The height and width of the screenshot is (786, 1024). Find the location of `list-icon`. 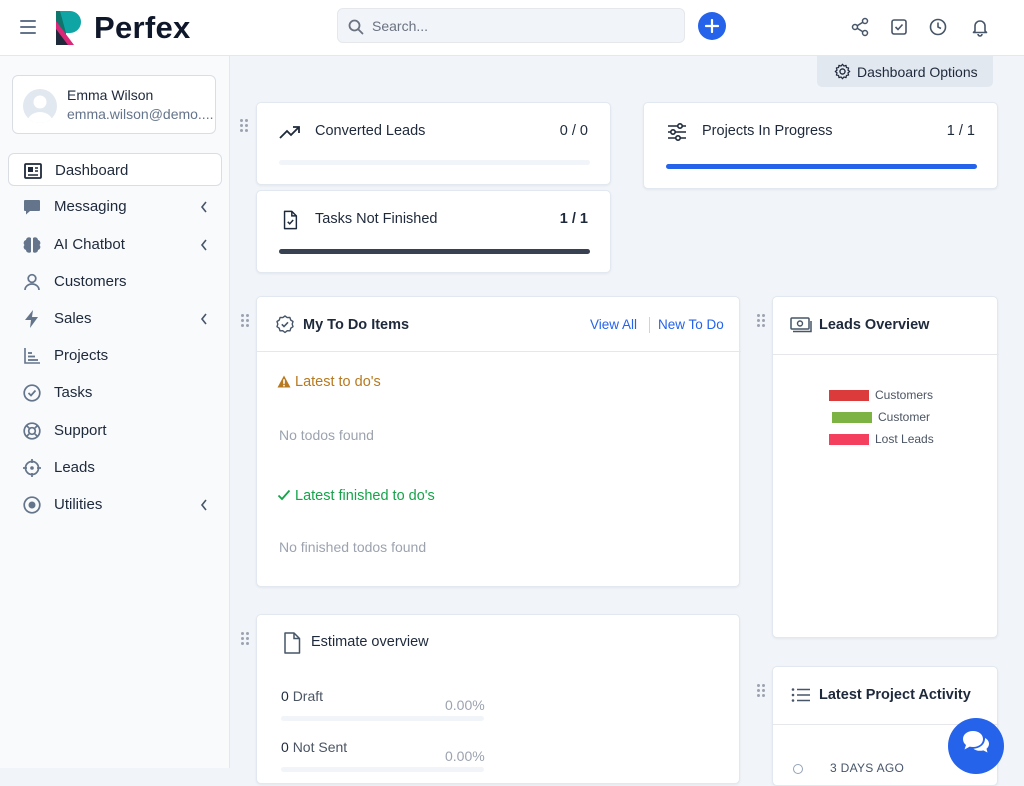

list-icon is located at coordinates (800, 695).